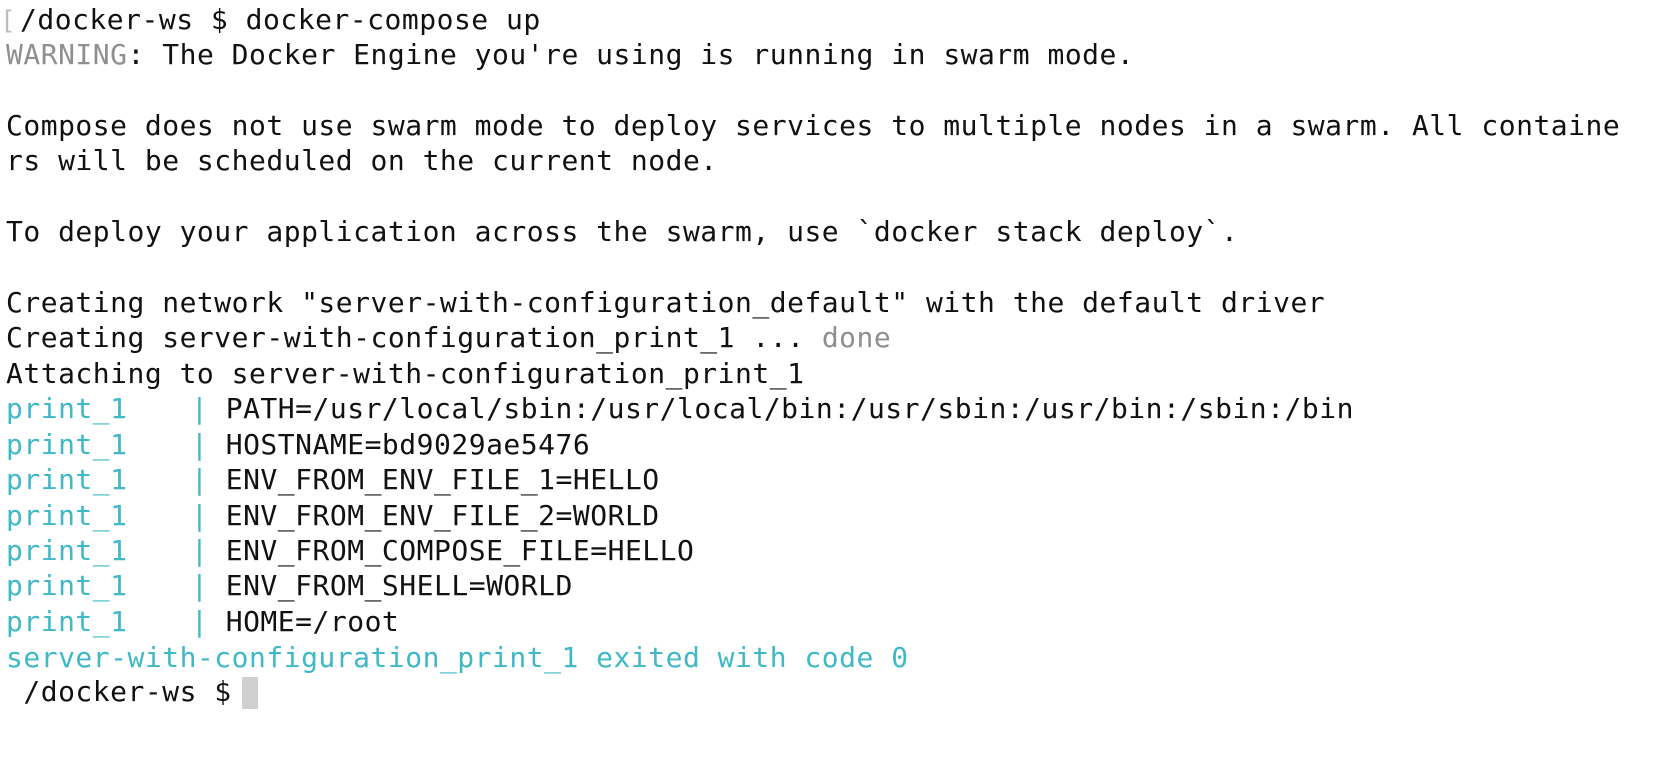 The width and height of the screenshot is (1665, 767). What do you see at coordinates (434, 515) in the screenshot?
I see `log-text: ENV_FROM_ENV_FILE_2=WORLD` at bounding box center [434, 515].